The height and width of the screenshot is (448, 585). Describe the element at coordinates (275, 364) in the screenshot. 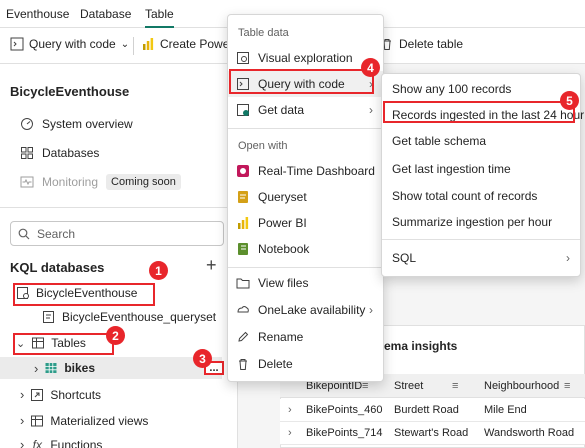

I see `menu-label: Delete` at that location.